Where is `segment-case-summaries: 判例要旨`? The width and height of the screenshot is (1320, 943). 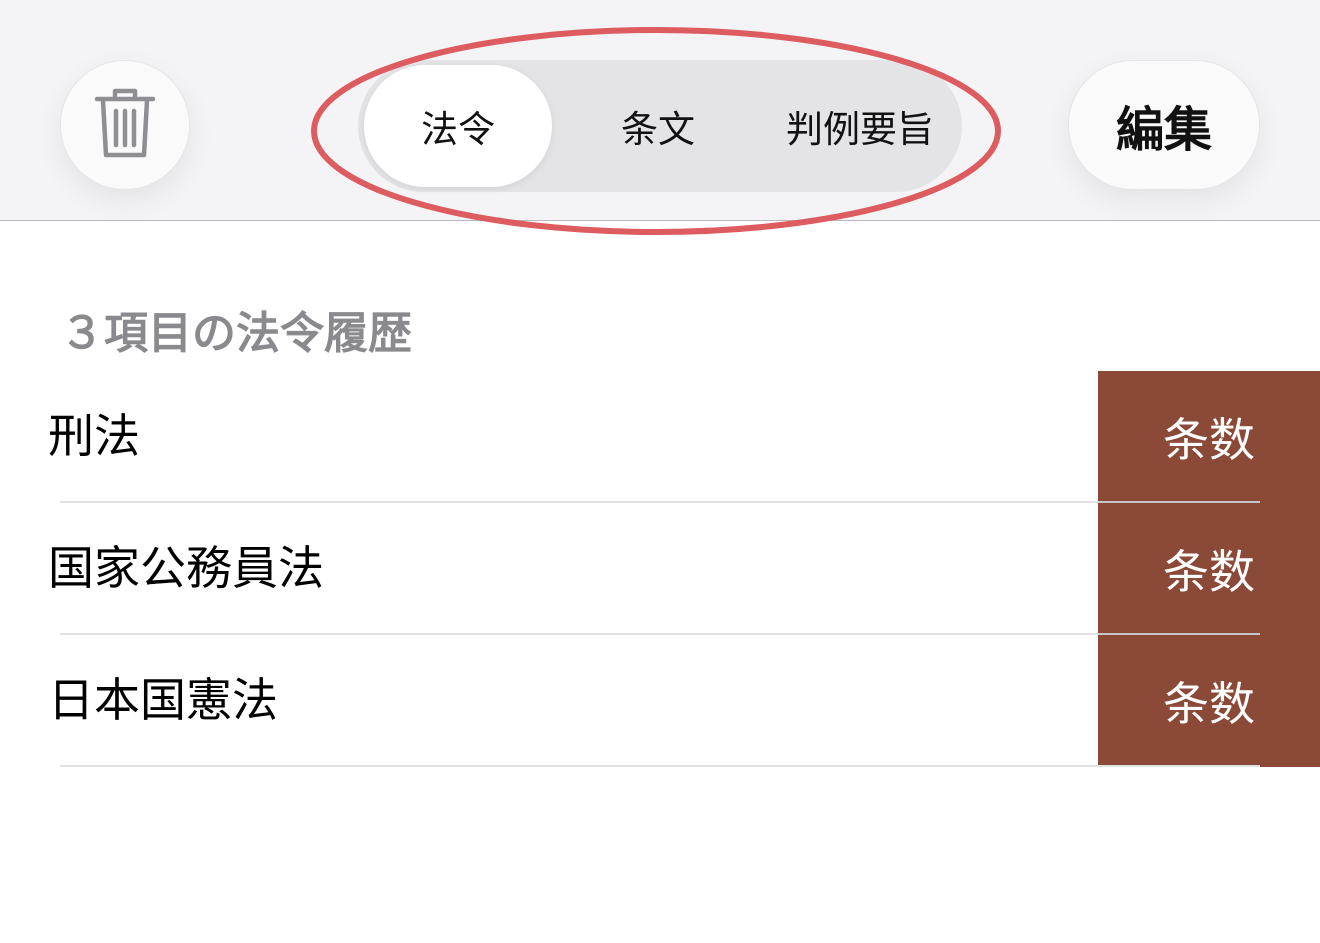 segment-case-summaries: 判例要旨 is located at coordinates (860, 126).